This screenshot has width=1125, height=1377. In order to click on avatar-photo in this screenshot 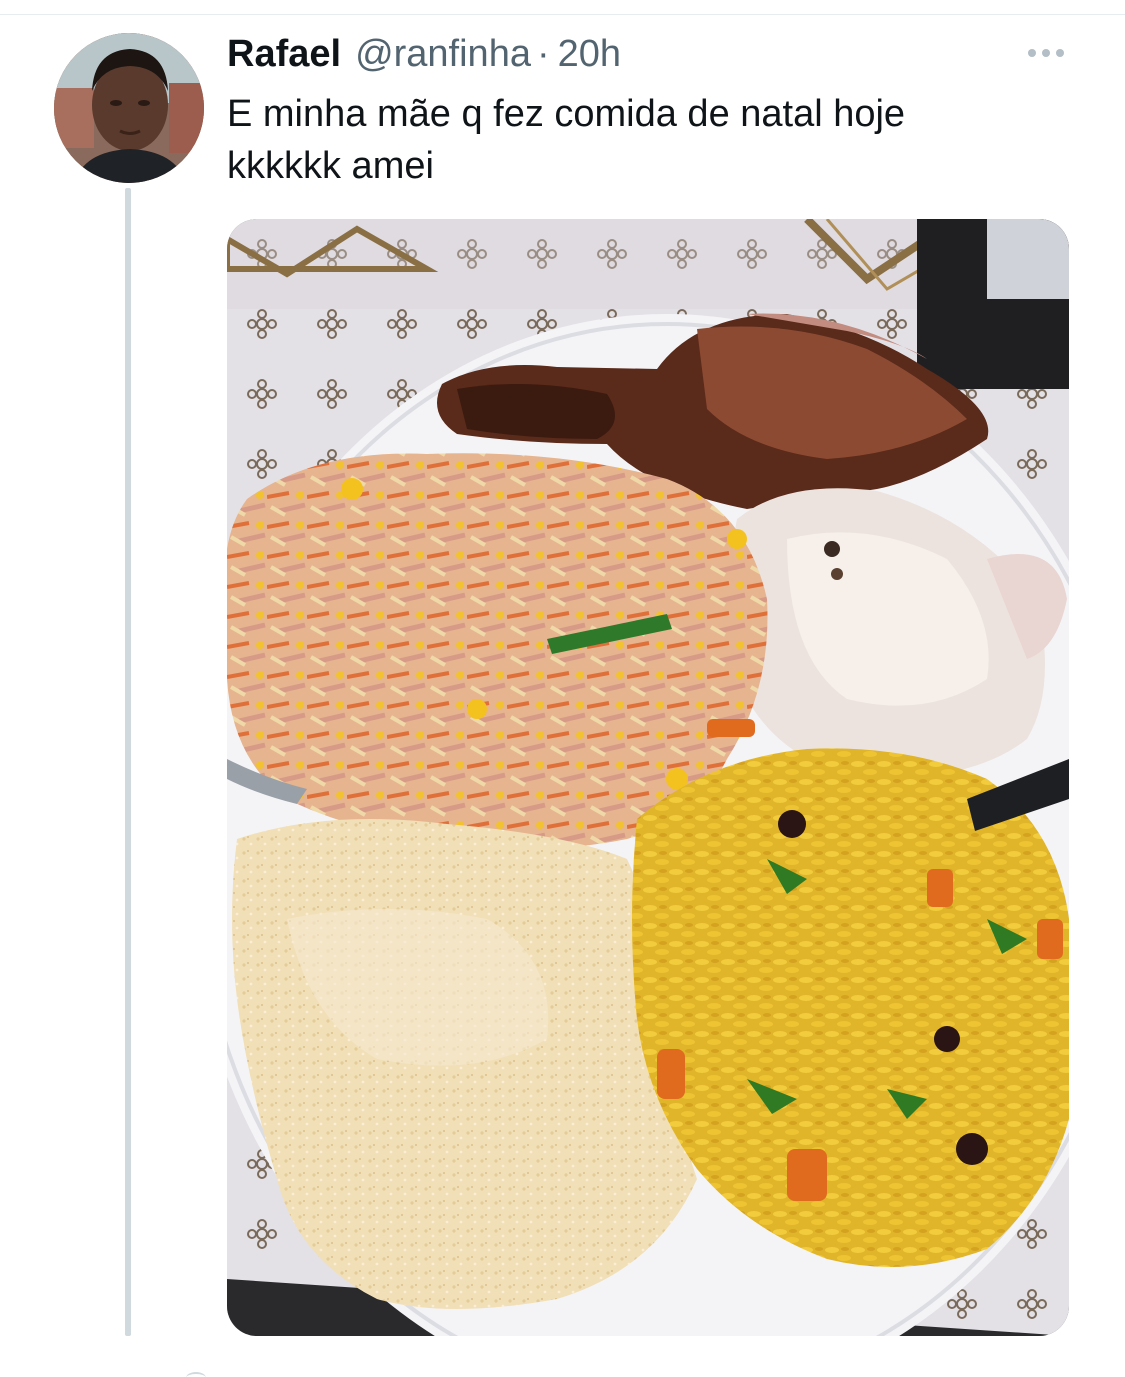, I will do `click(129, 108)`.